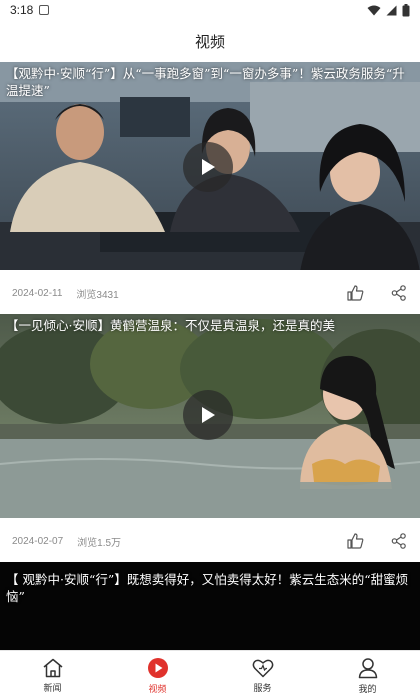 This screenshot has width=420, height=700. Describe the element at coordinates (406, 9) in the screenshot. I see `battery-icon` at that location.